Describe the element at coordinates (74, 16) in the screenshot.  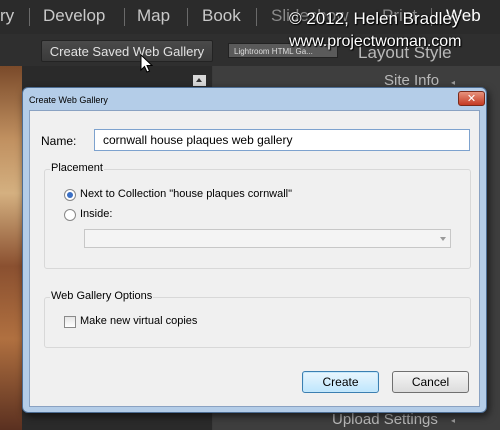
I see `module-develop: Develop` at that location.